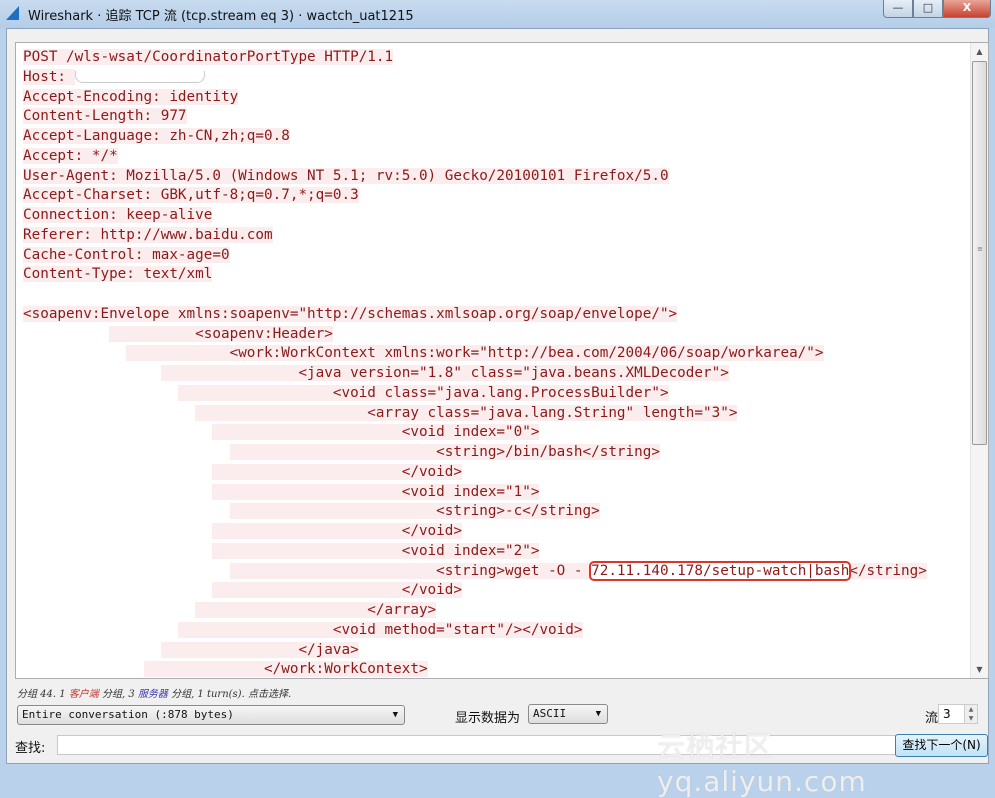  Describe the element at coordinates (221, 333) in the screenshot. I see `line-text: <soapenv:Header>` at that location.